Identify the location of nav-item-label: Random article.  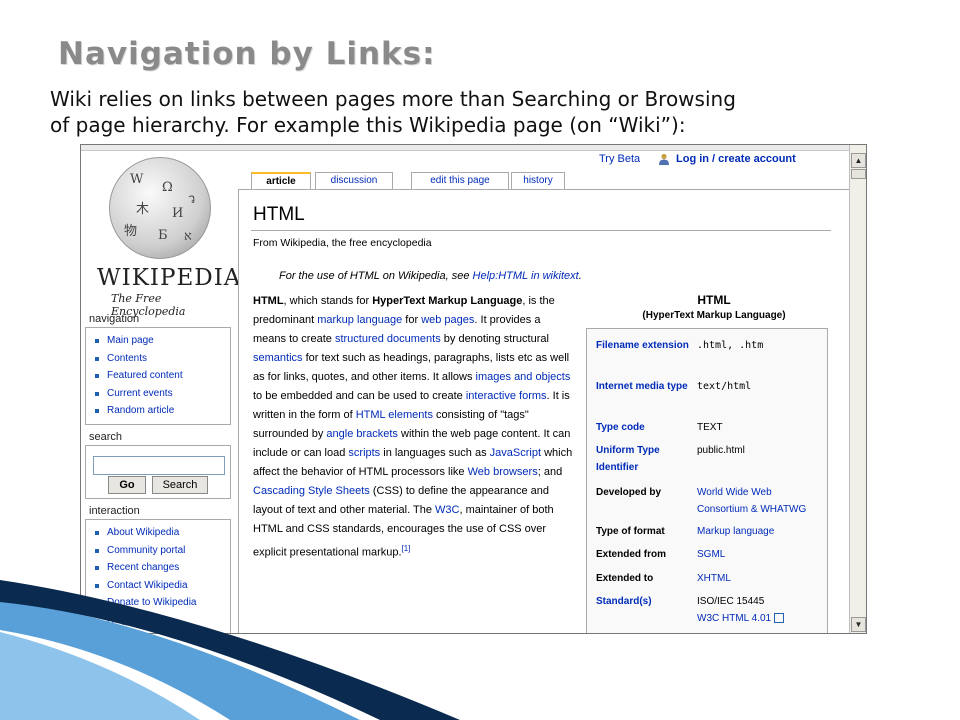
(141, 410).